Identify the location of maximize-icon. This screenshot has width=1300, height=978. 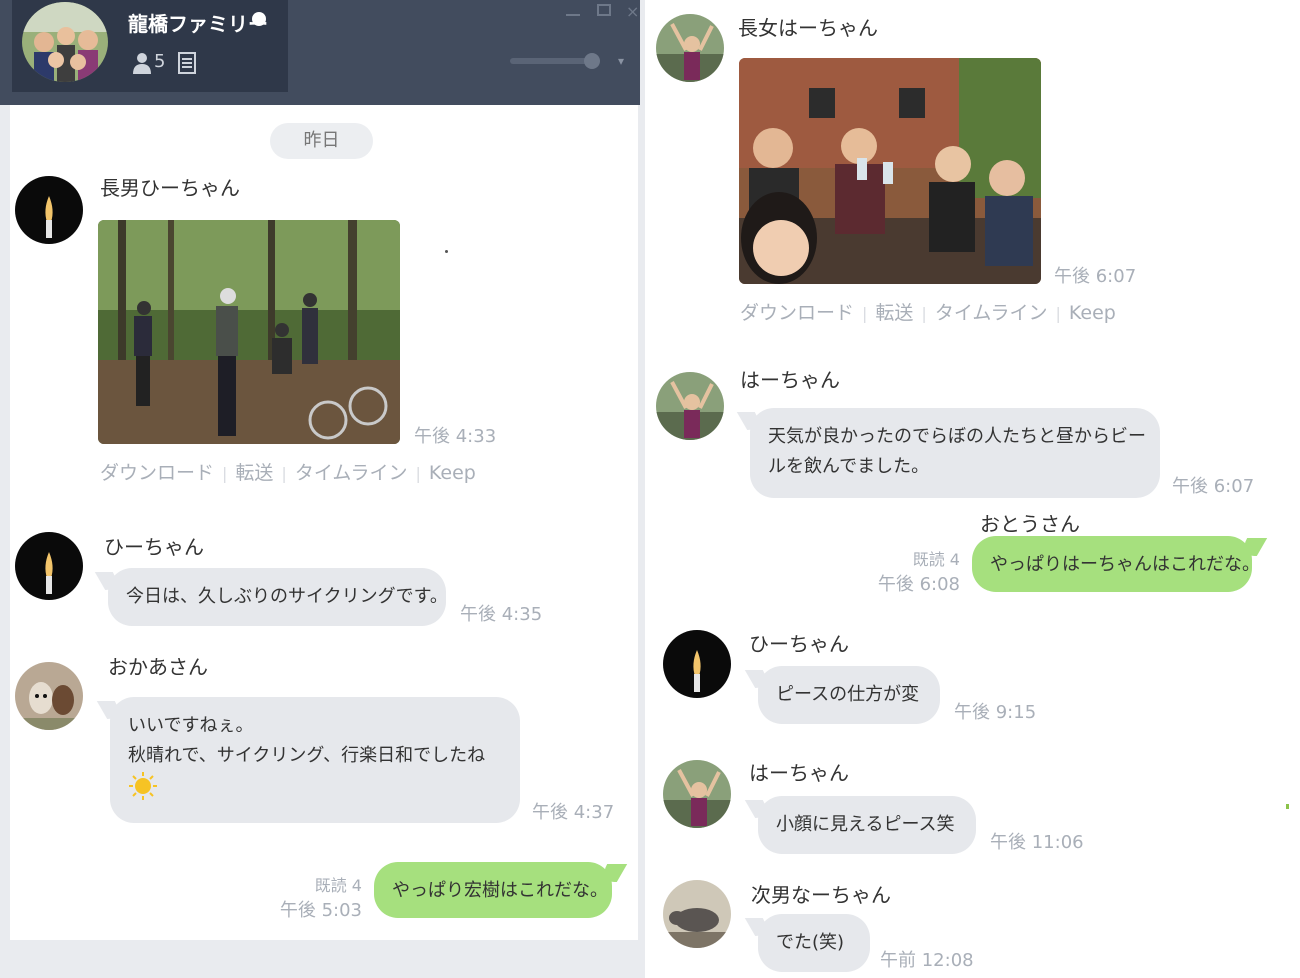
(604, 10).